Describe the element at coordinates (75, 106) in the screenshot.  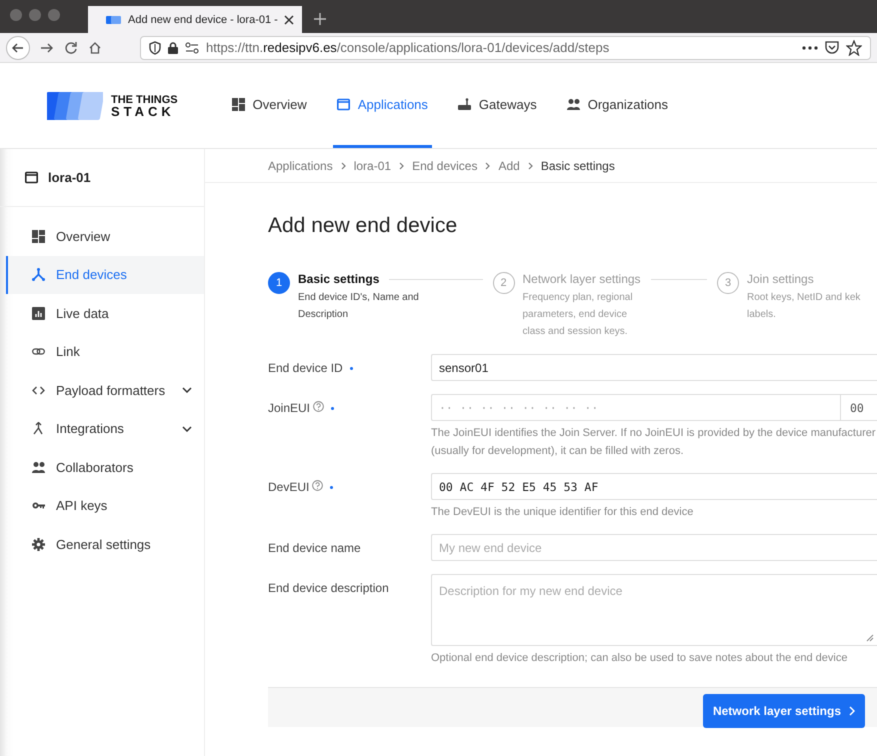
I see `stacked-cards-logo-icon` at that location.